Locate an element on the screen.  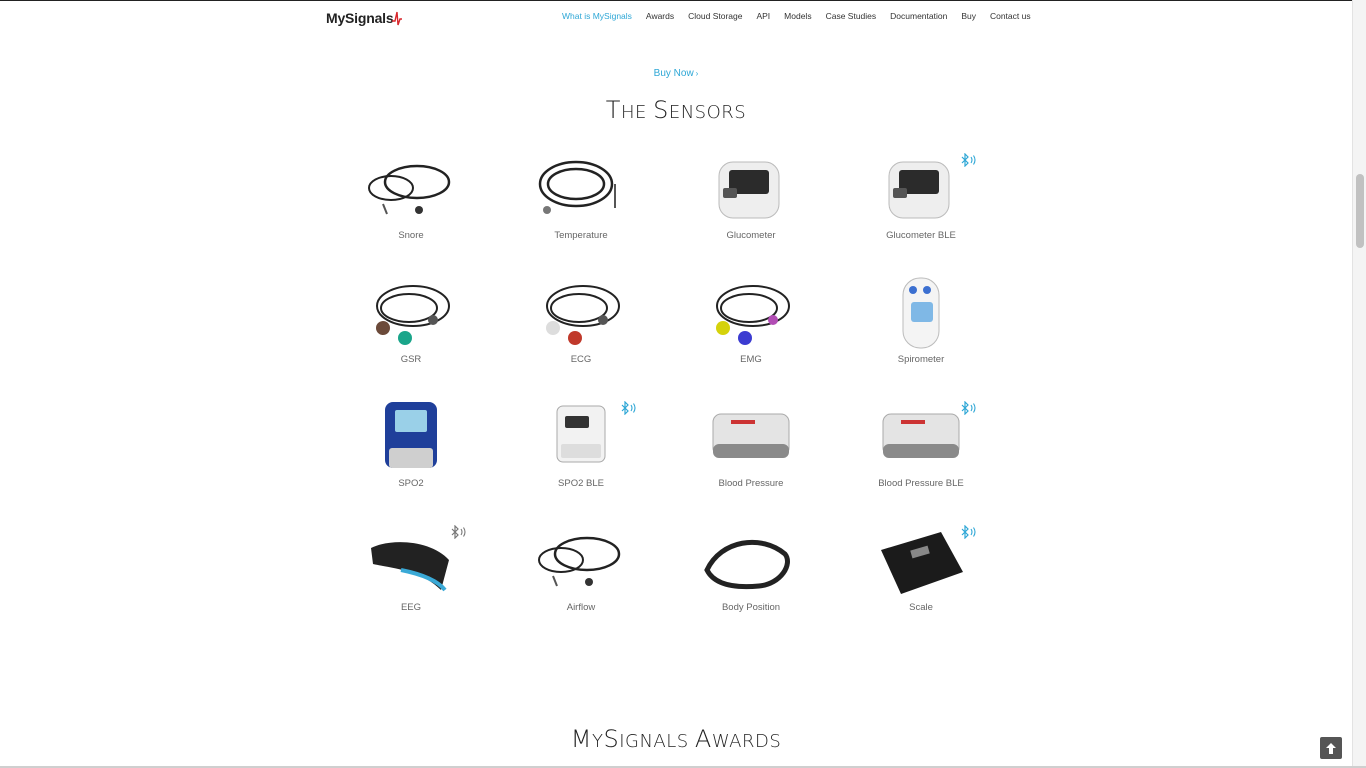
sensor-card-eeg: EEG is located at coordinates (411, 574).